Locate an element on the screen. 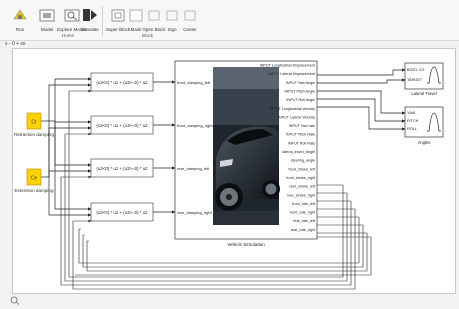  subsystem-output-11: steering_angle is located at coordinates (303, 161).